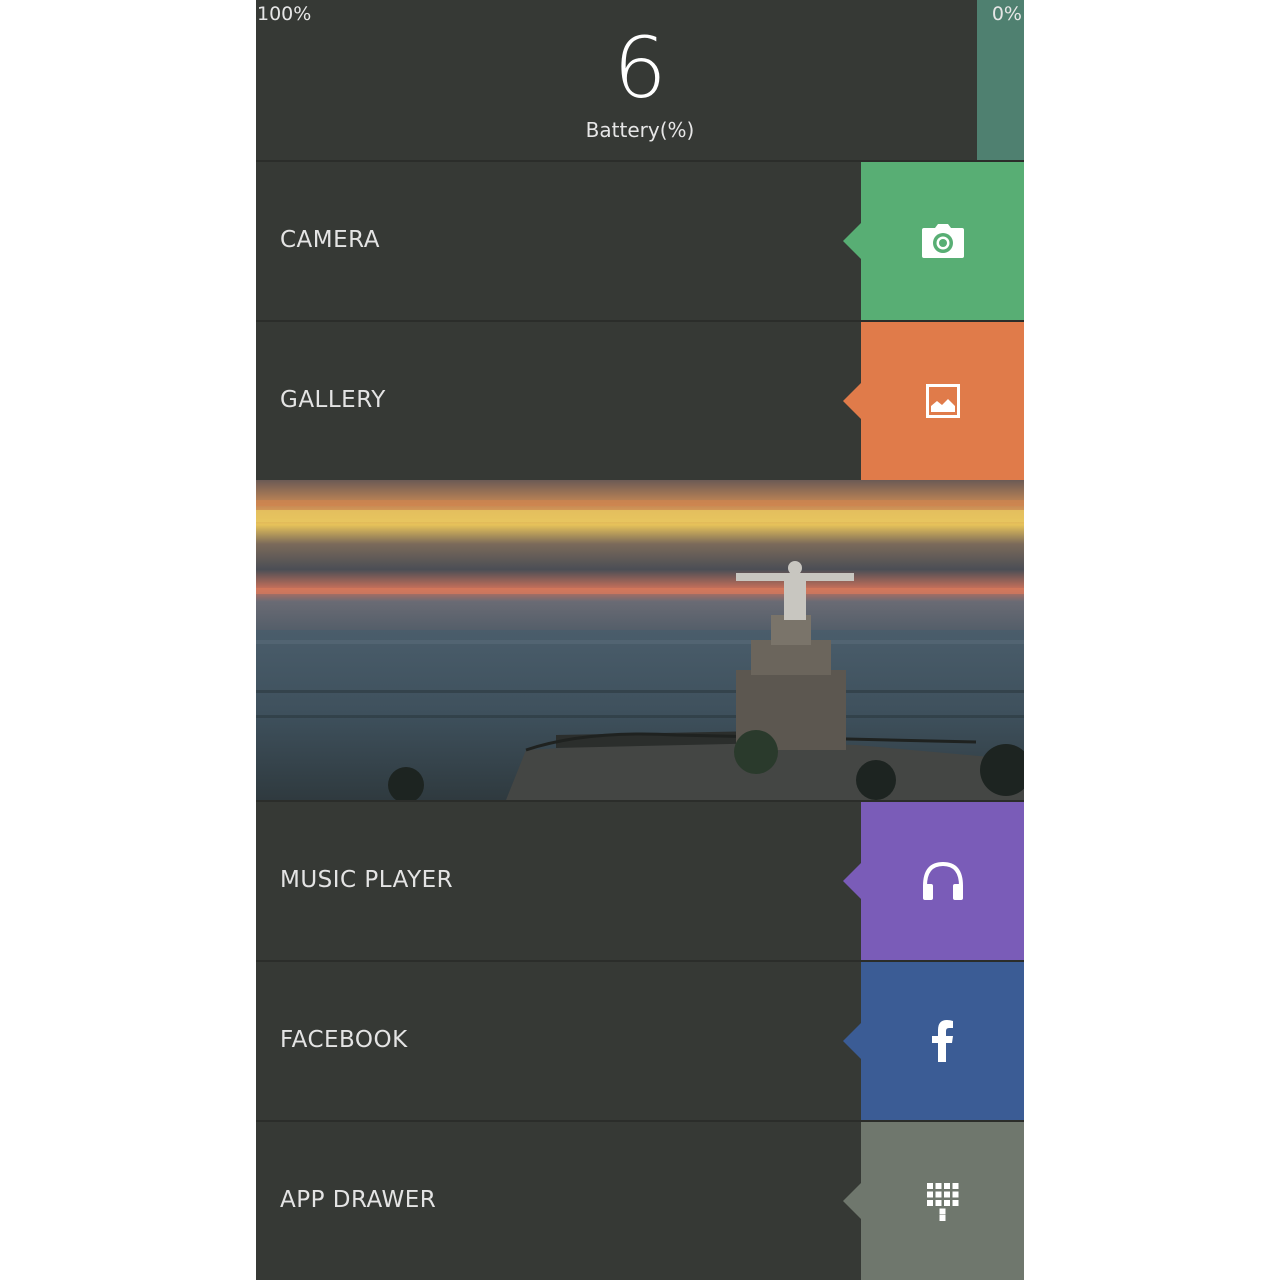 The image size is (1280, 1280). I want to click on battery-label: Battery(%), so click(640, 130).